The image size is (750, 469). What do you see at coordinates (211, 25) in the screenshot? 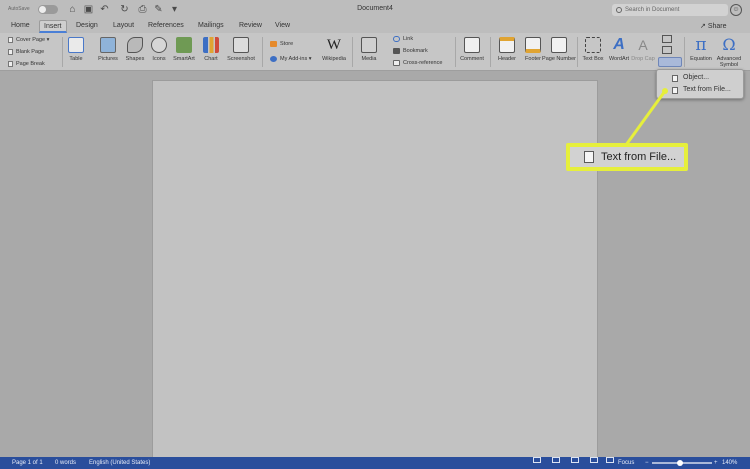
I see `tab-mailings: Mailings` at bounding box center [211, 25].